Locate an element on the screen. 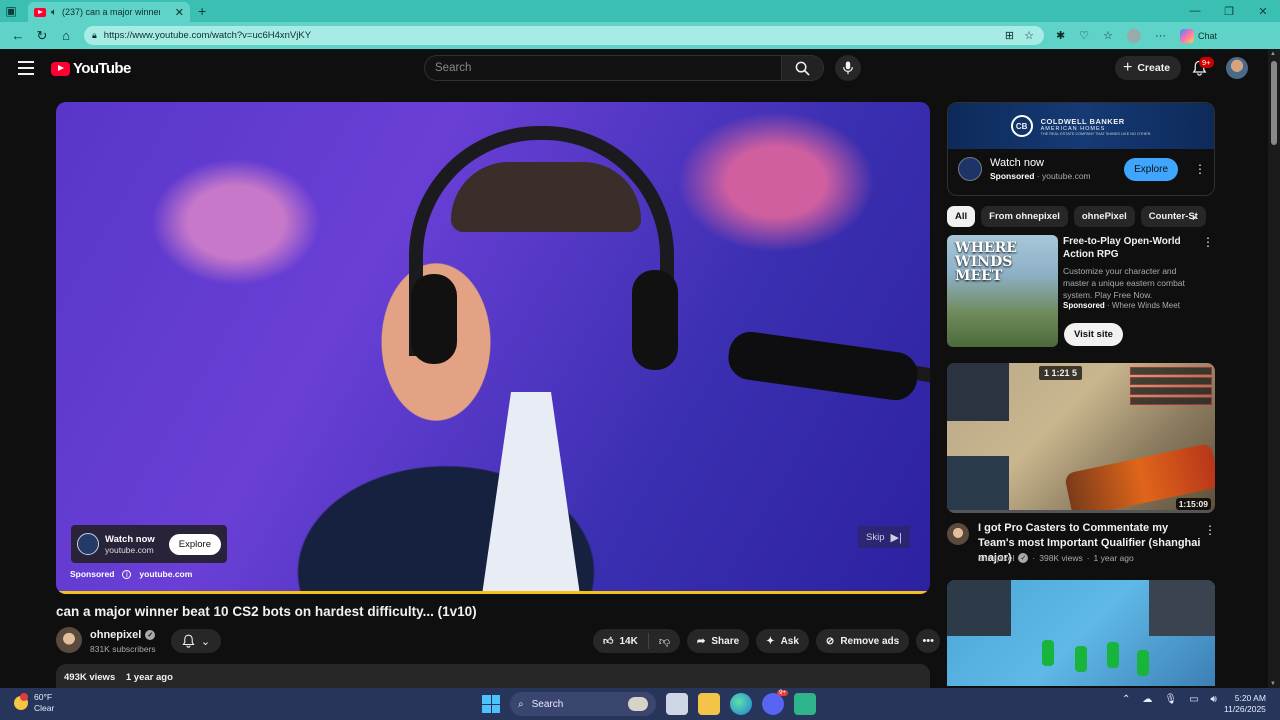 This screenshot has width=1280, height=720. weather-widget: 60°F Clear is located at coordinates (34, 703).